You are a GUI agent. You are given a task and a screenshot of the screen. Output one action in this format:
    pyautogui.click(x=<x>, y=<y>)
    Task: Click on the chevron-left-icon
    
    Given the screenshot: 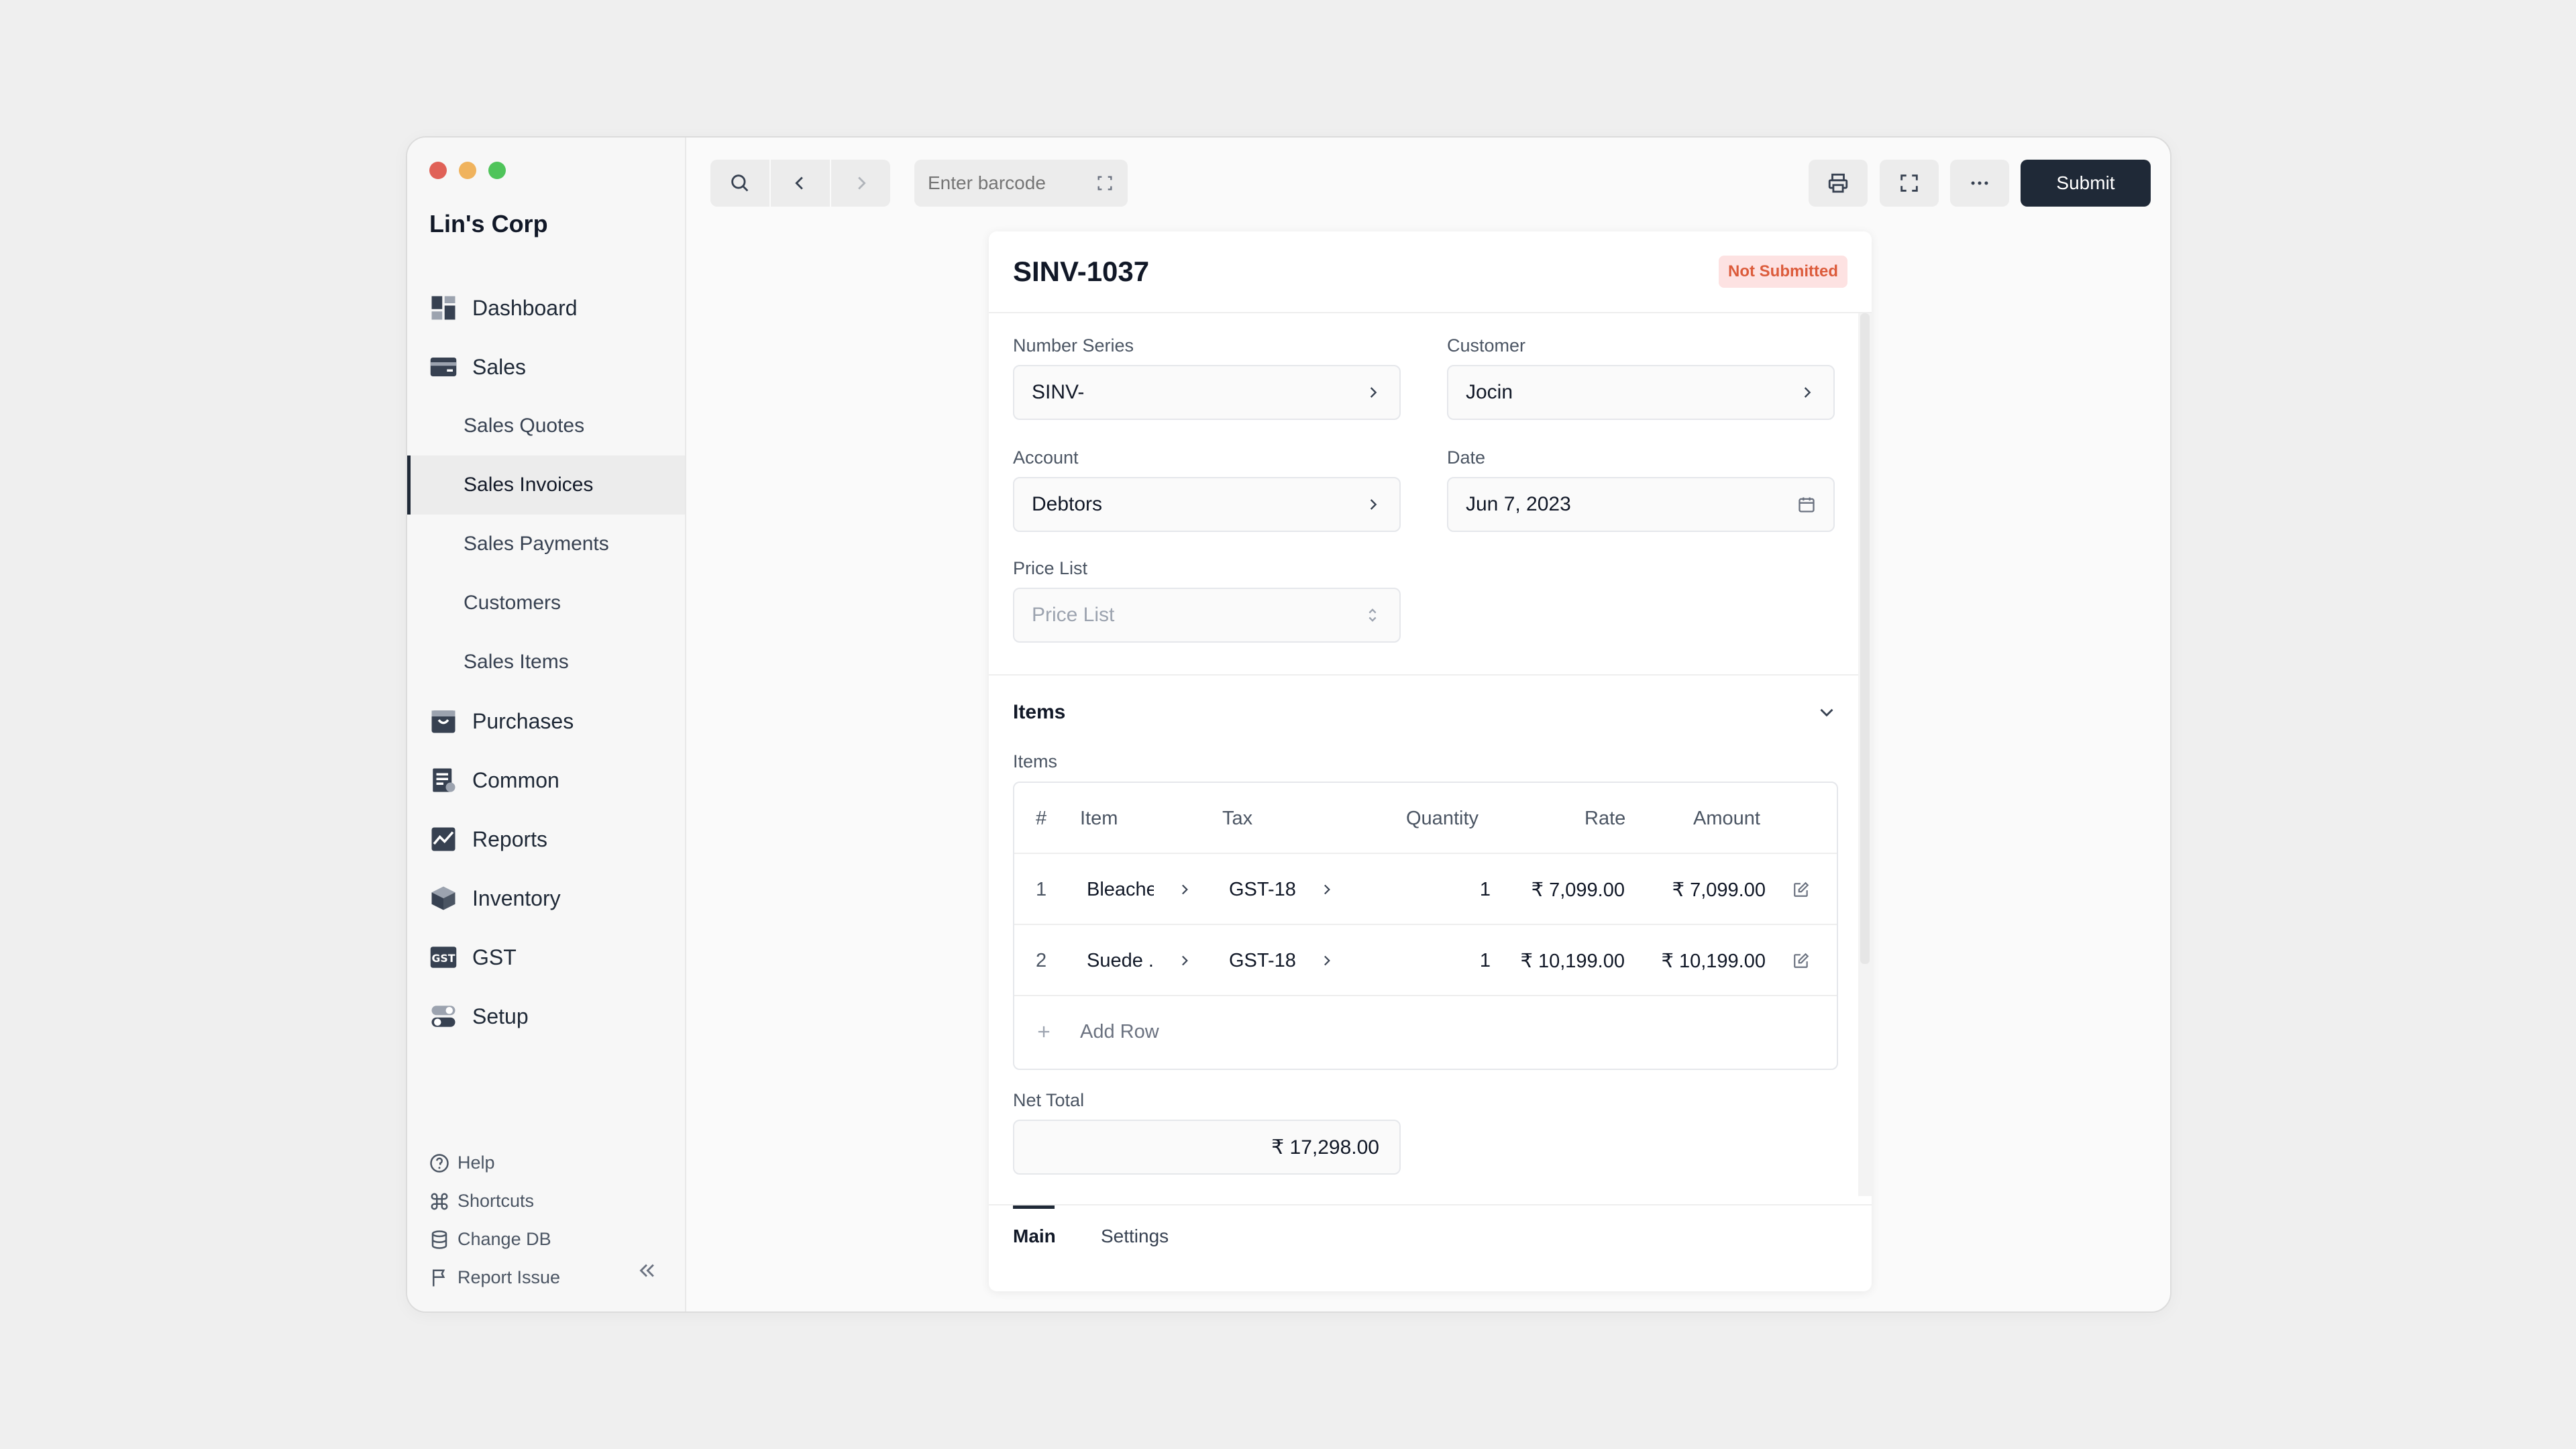 What is the action you would take?
    pyautogui.click(x=799, y=183)
    